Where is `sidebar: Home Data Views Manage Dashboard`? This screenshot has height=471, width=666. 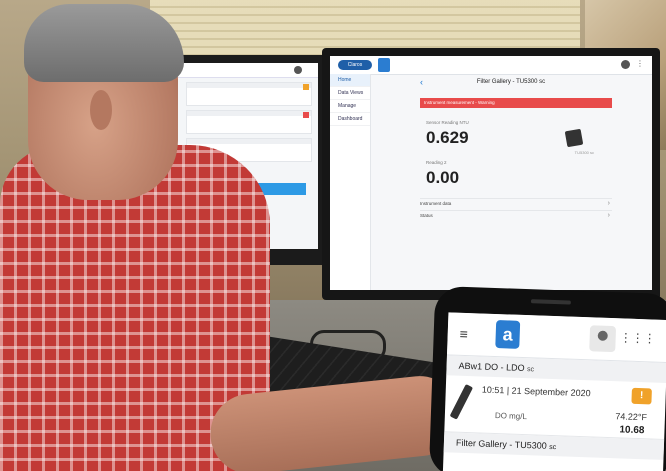 sidebar: Home Data Views Manage Dashboard is located at coordinates (350, 182).